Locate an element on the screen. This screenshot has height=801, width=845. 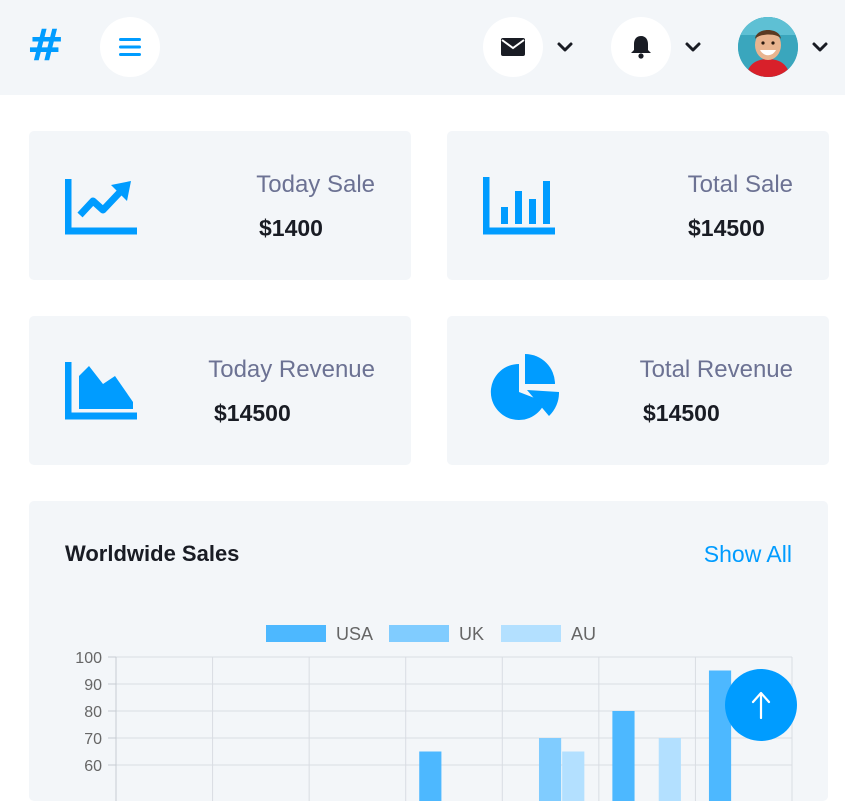
bars-icon is located at coordinates (130, 47).